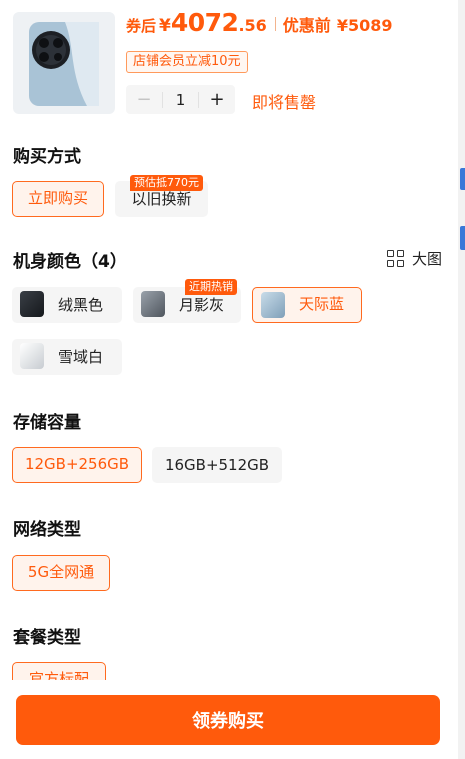  I want to click on big-image-label: 大图, so click(427, 259).